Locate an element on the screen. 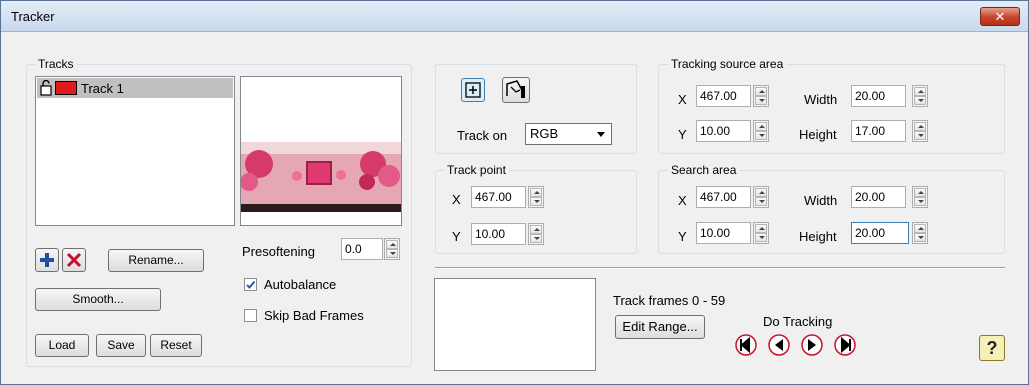 The image size is (1029, 385). source-width-input: 20.00 is located at coordinates (878, 96).